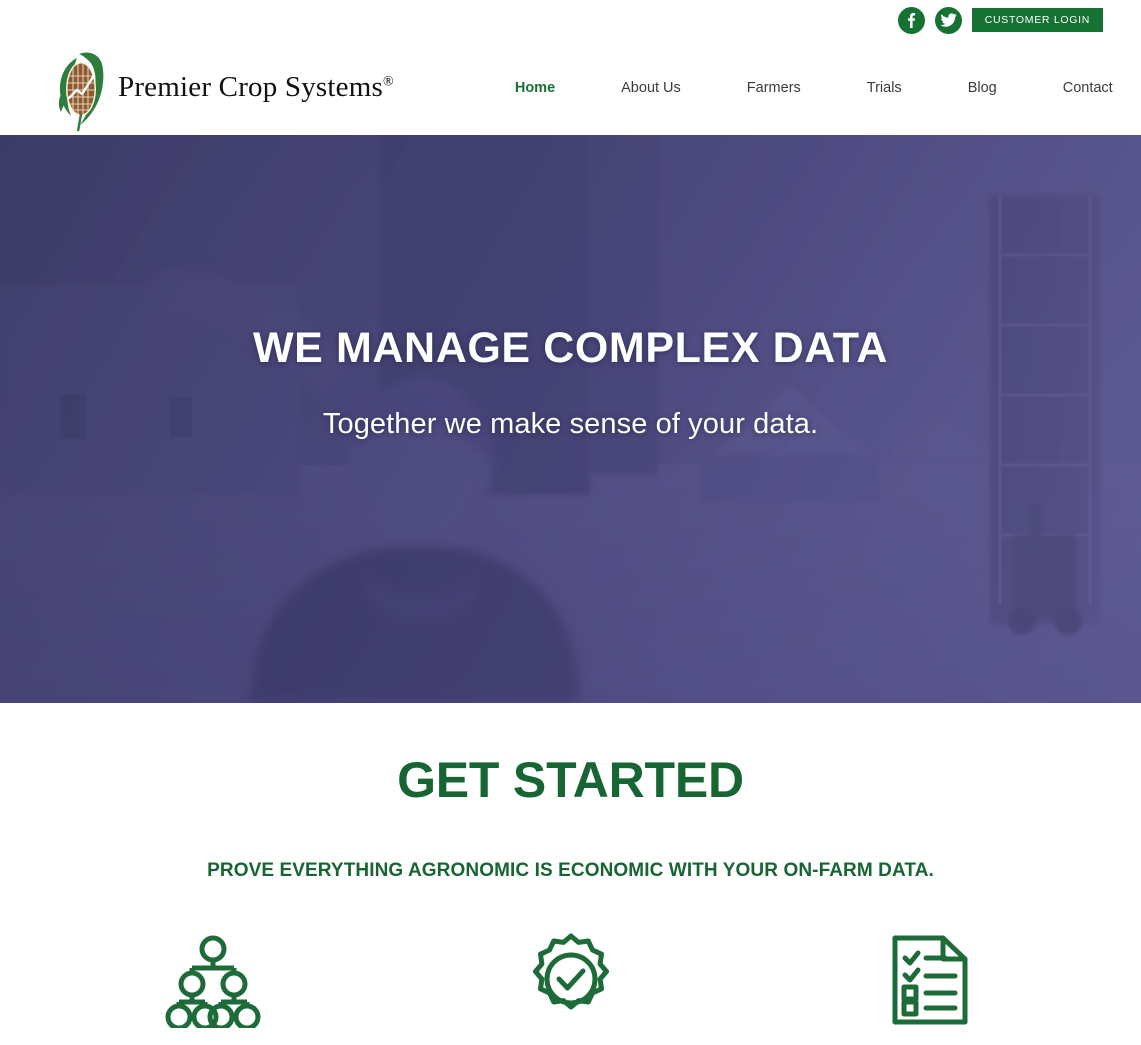  I want to click on card-plan: PLAN, so click(929, 988).